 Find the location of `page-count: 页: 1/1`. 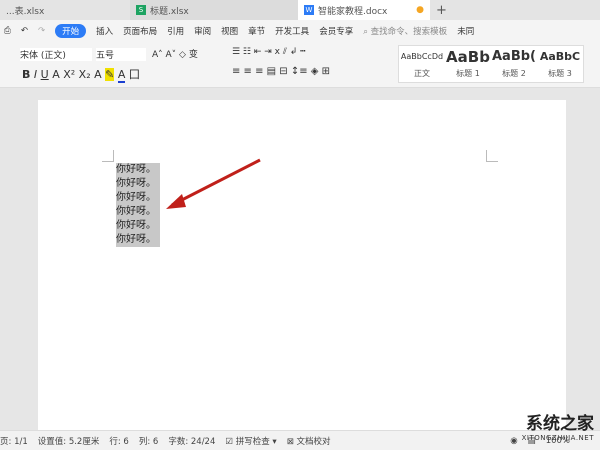

page-count: 页: 1/1 is located at coordinates (14, 441).